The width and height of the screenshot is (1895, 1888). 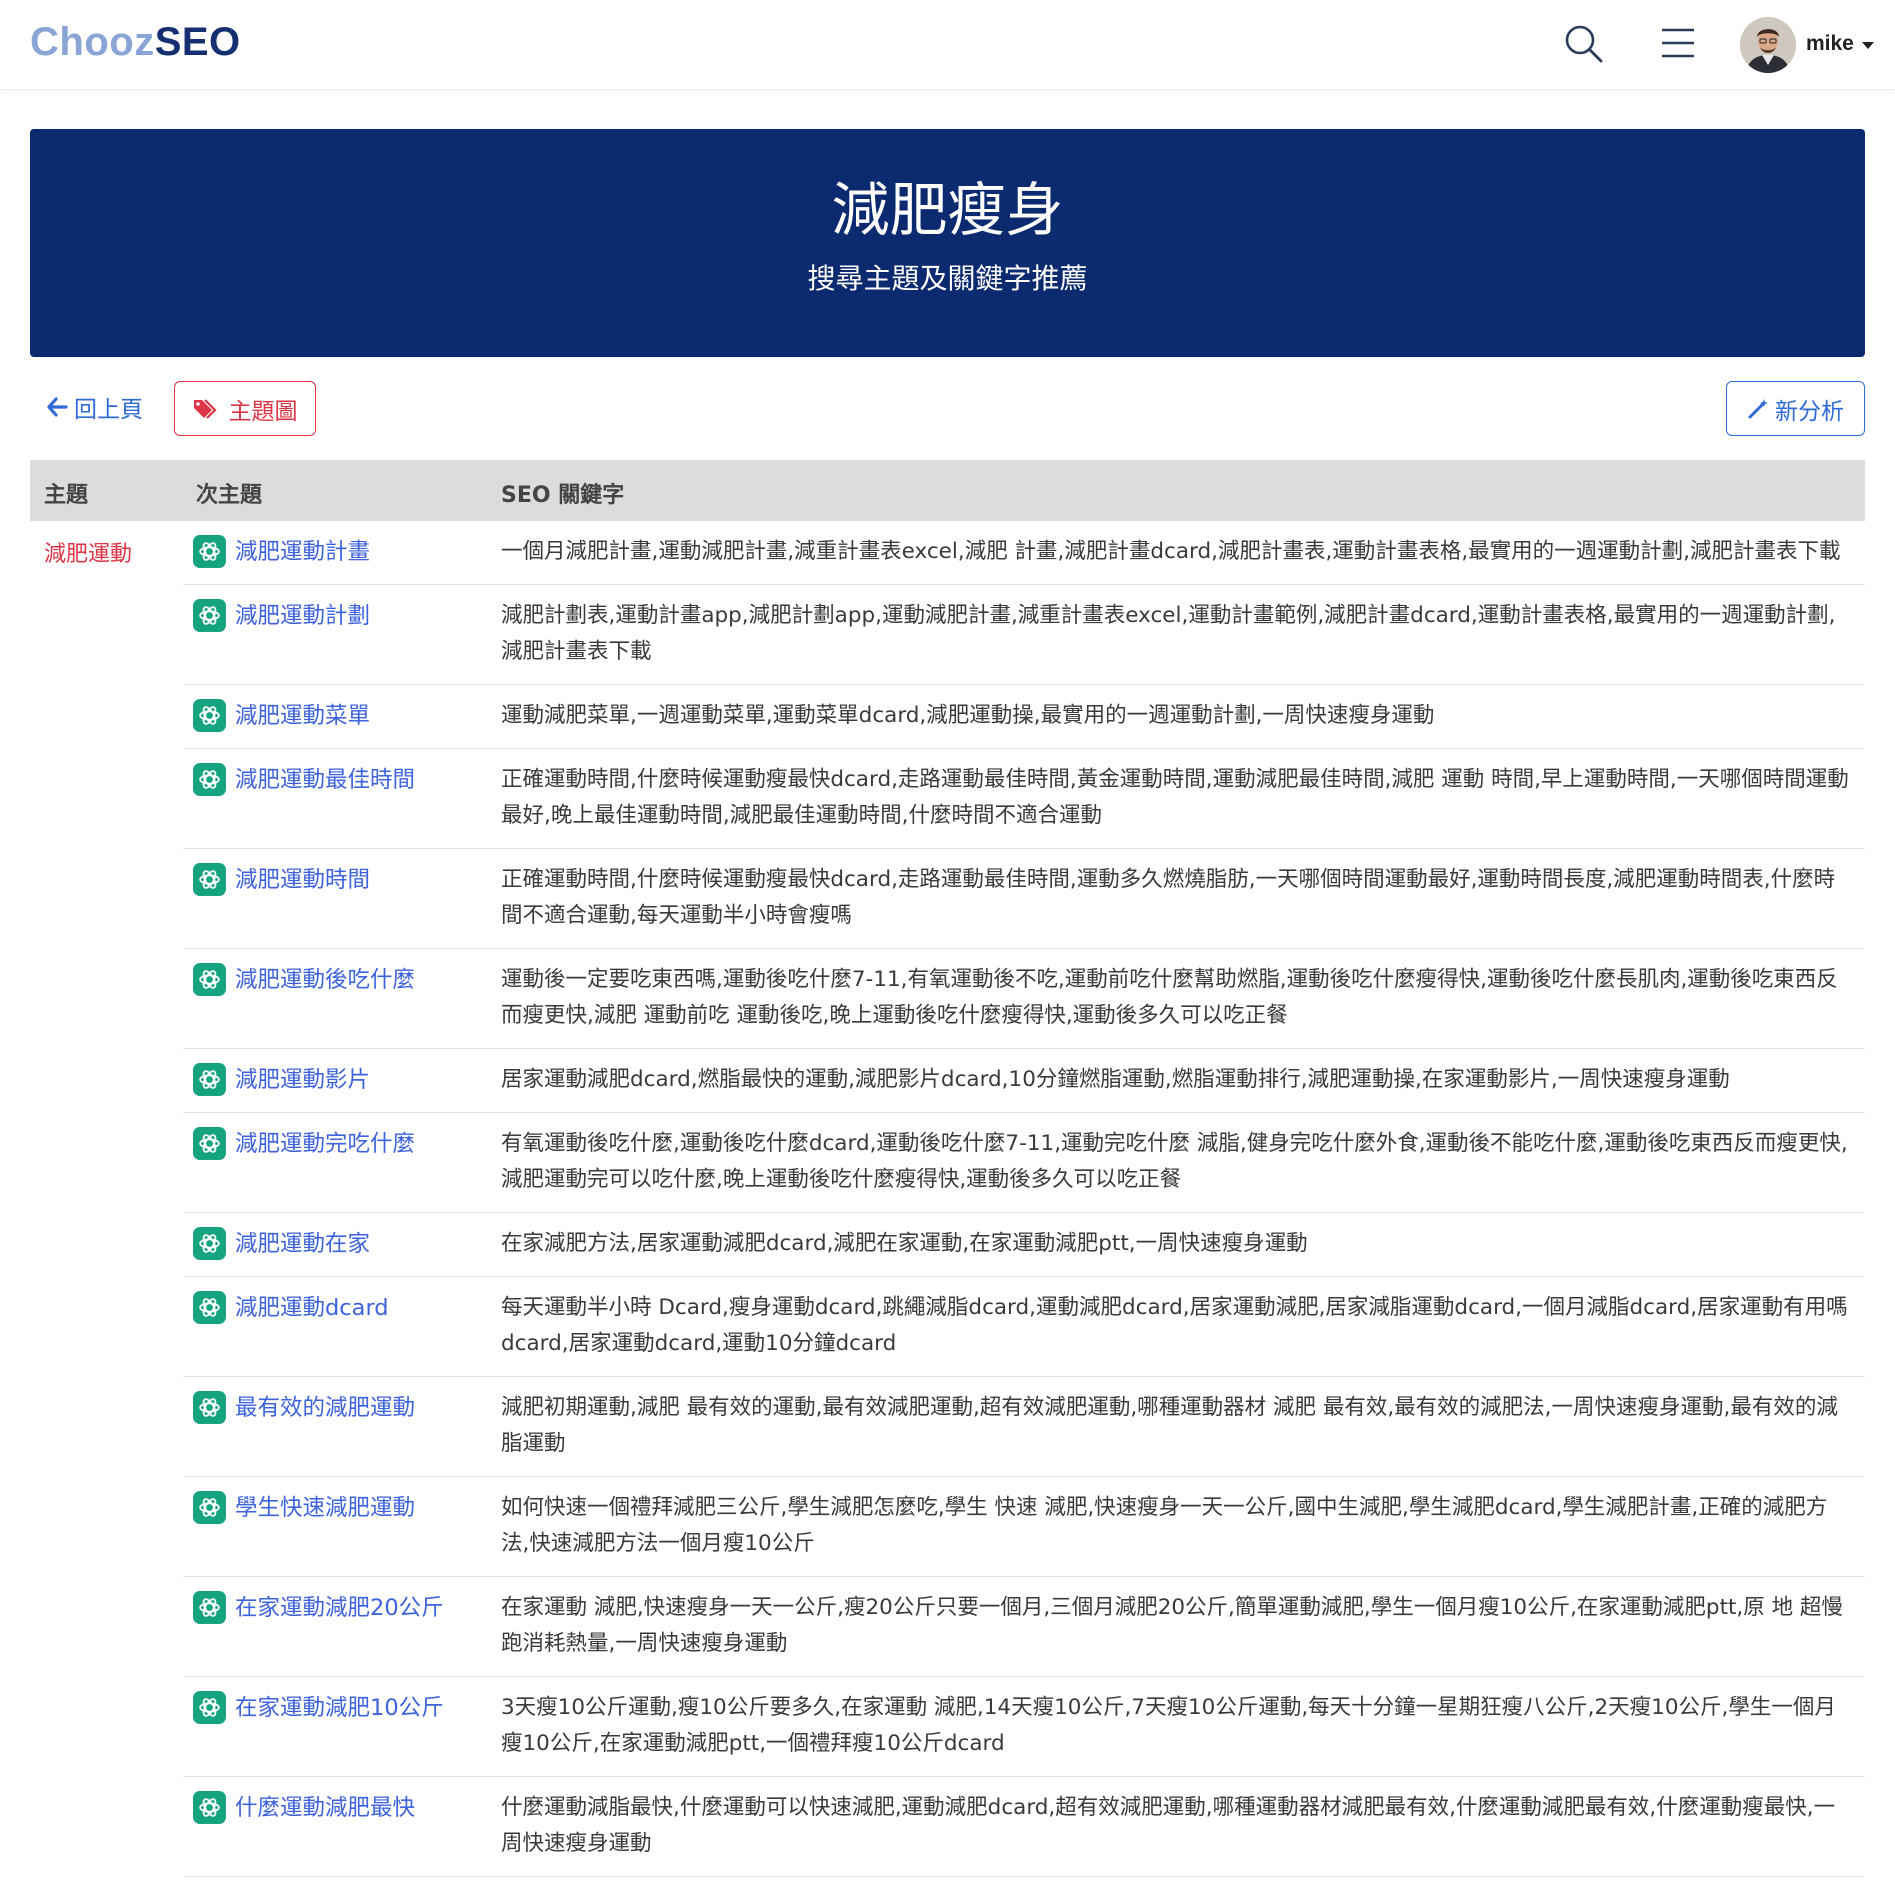 I want to click on subtopic-cell: 減肥運動在家, so click(x=342, y=1244).